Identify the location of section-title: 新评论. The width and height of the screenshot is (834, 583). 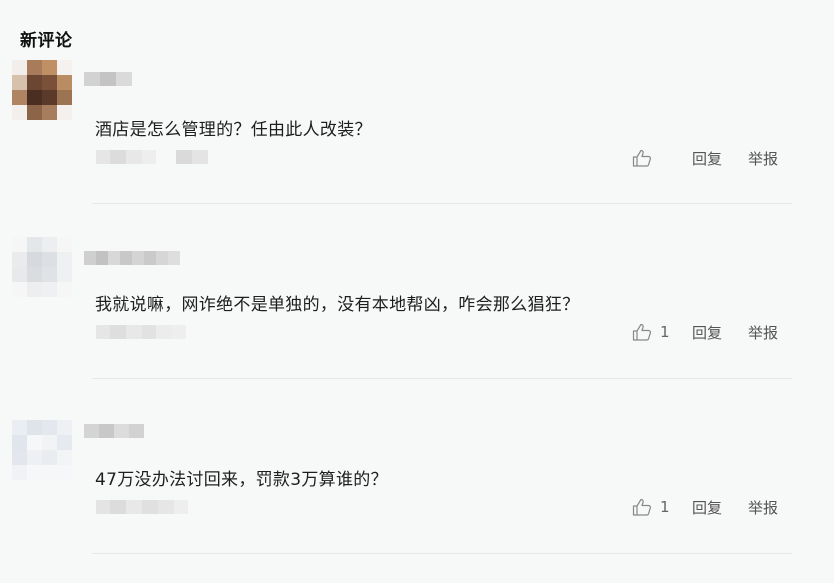
(46, 41).